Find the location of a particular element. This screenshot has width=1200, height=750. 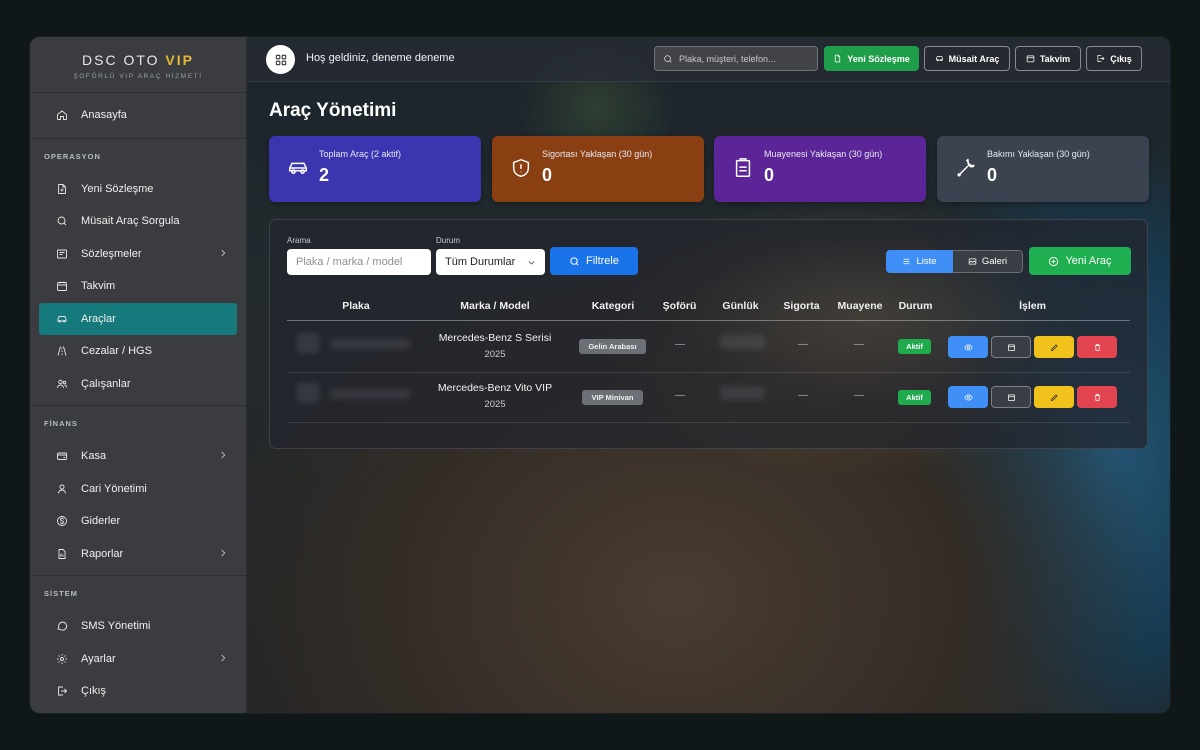

stat-card-maintenance: Bakımı Yaklaşan (30 gün) 0 is located at coordinates (1043, 169).